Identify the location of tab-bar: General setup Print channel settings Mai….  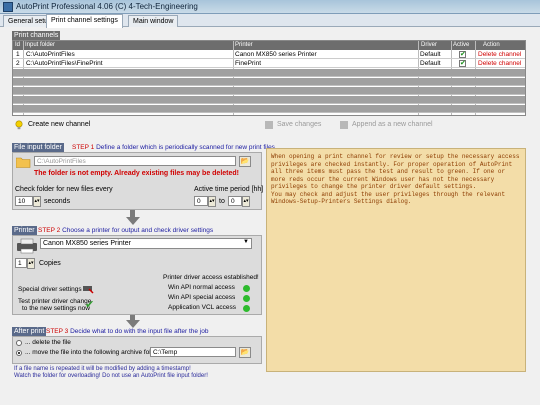
(270, 21).